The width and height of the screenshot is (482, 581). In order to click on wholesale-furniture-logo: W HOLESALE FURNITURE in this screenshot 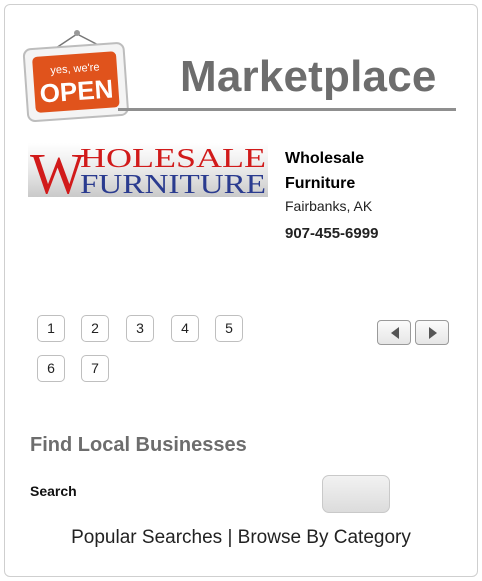, I will do `click(148, 170)`.